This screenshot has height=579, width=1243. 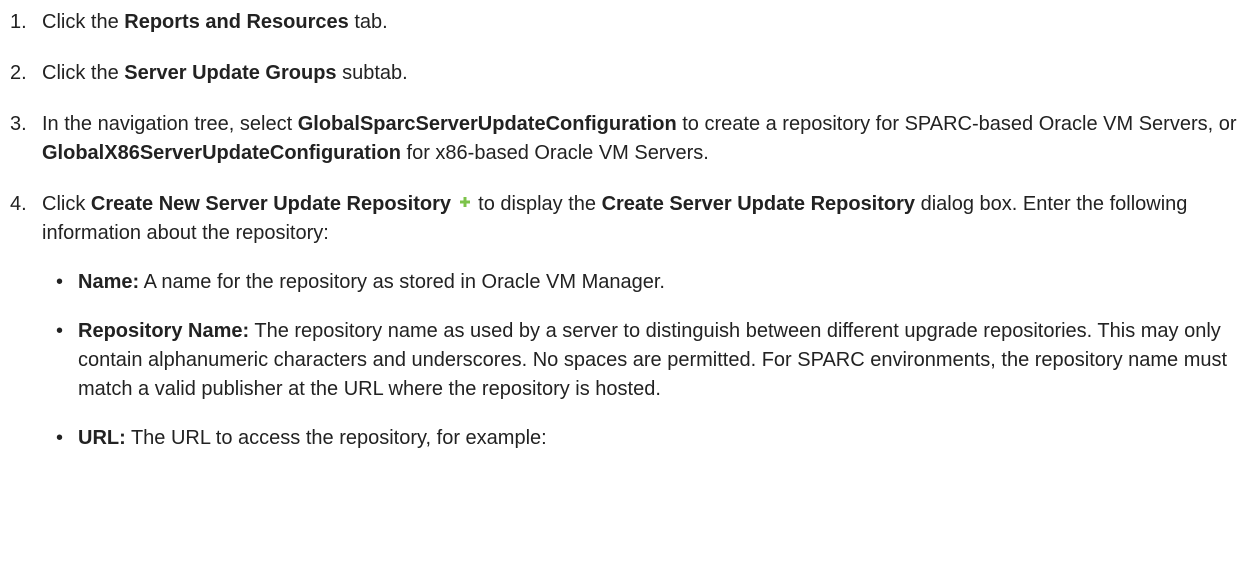 I want to click on field-label: Repository Name:, so click(x=164, y=331).